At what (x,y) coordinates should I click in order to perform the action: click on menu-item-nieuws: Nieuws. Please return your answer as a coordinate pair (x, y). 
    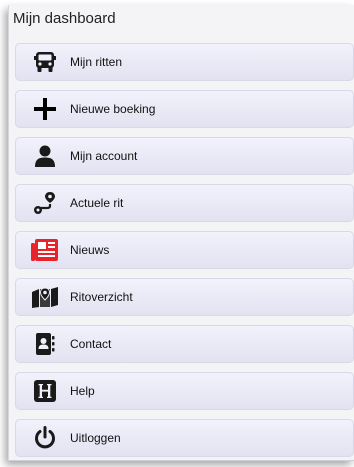
    Looking at the image, I should click on (184, 250).